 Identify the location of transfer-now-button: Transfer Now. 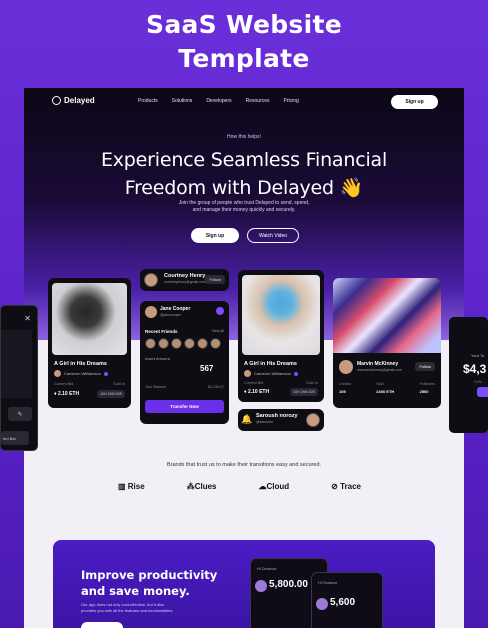
(184, 406).